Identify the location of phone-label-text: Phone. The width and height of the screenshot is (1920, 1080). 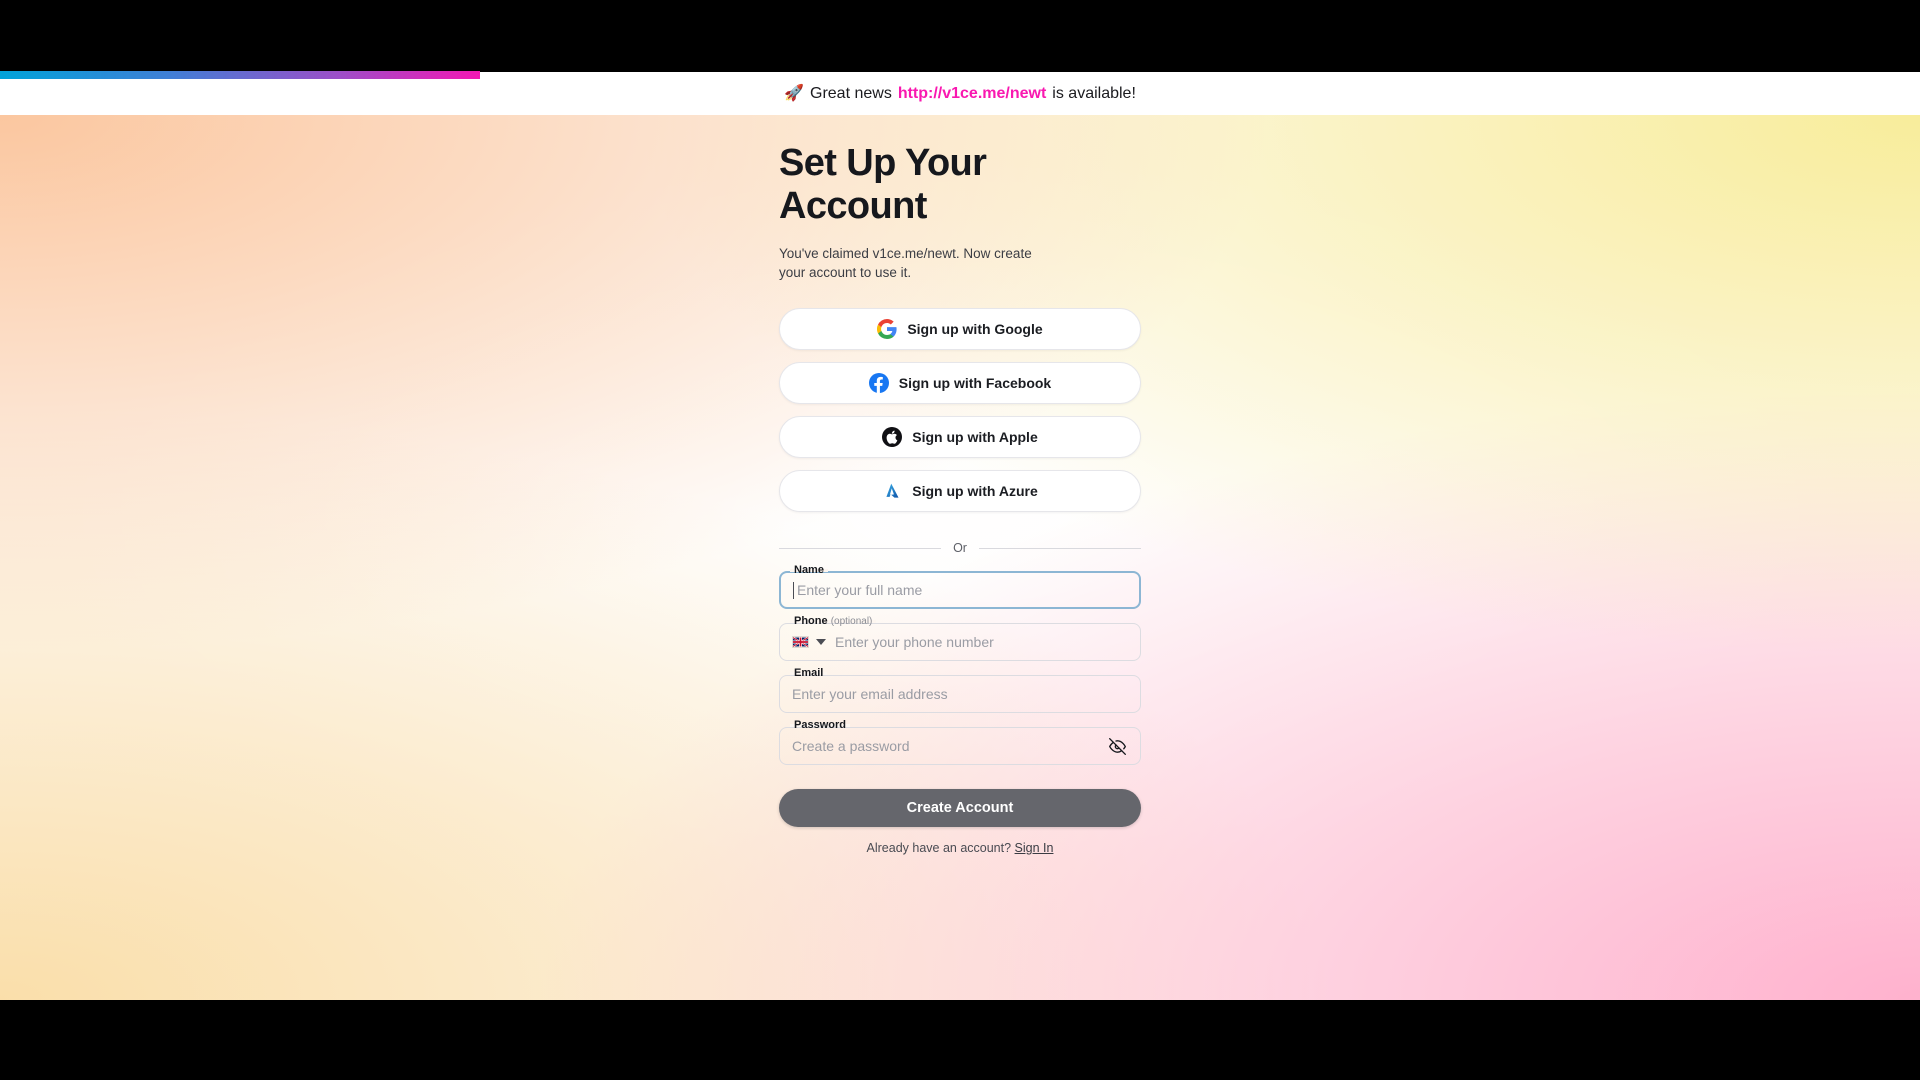
(811, 621).